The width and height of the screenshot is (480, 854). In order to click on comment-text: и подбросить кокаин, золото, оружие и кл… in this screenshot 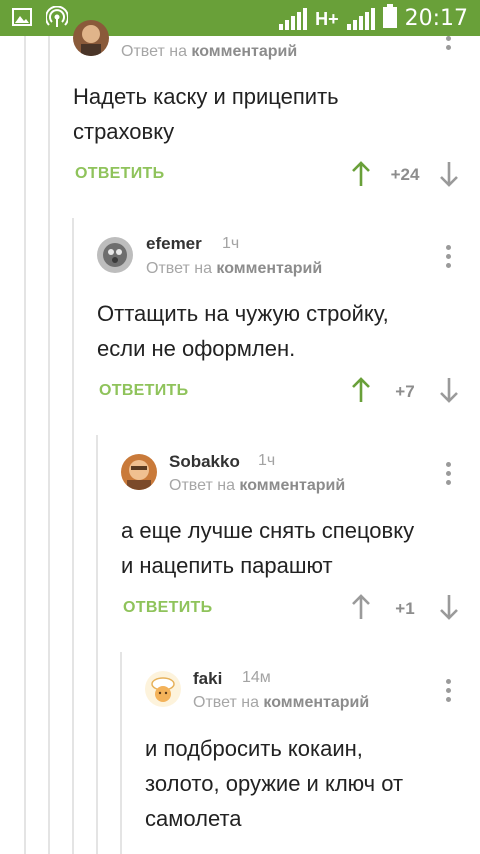, I will do `click(274, 783)`.